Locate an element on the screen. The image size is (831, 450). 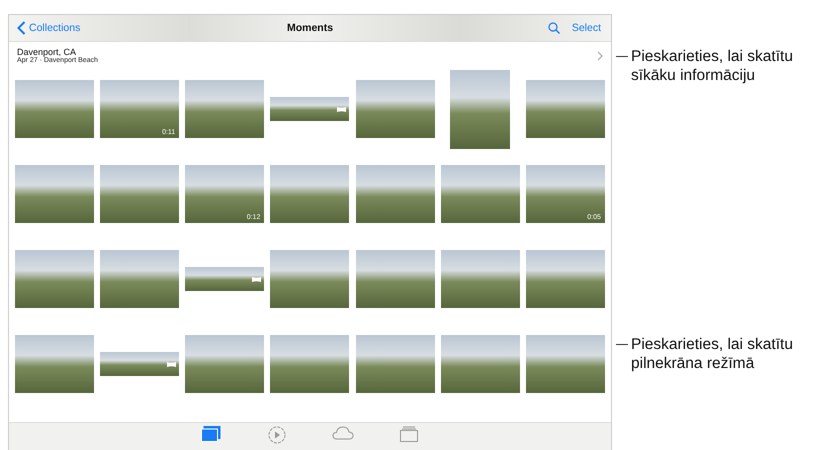
callout-text: Pieskarieties, lai skatītu pilnekrāna režīmā is located at coordinates (712, 354).